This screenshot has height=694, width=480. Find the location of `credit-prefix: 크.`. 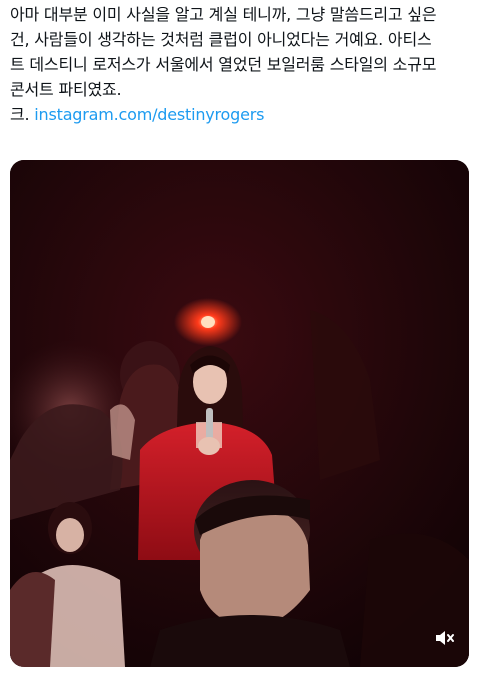

credit-prefix: 크. is located at coordinates (20, 114).